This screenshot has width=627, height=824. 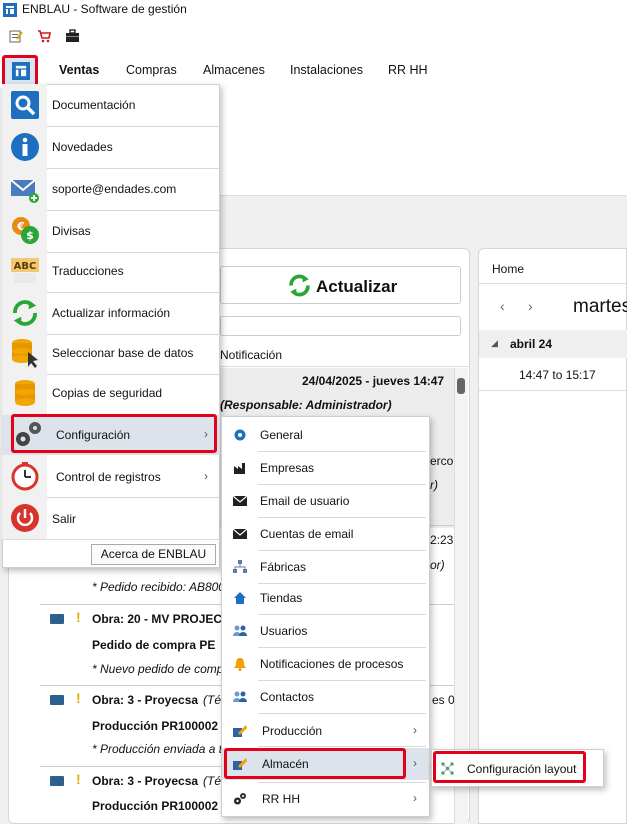 What do you see at coordinates (240, 435) in the screenshot?
I see `gear-icon` at bounding box center [240, 435].